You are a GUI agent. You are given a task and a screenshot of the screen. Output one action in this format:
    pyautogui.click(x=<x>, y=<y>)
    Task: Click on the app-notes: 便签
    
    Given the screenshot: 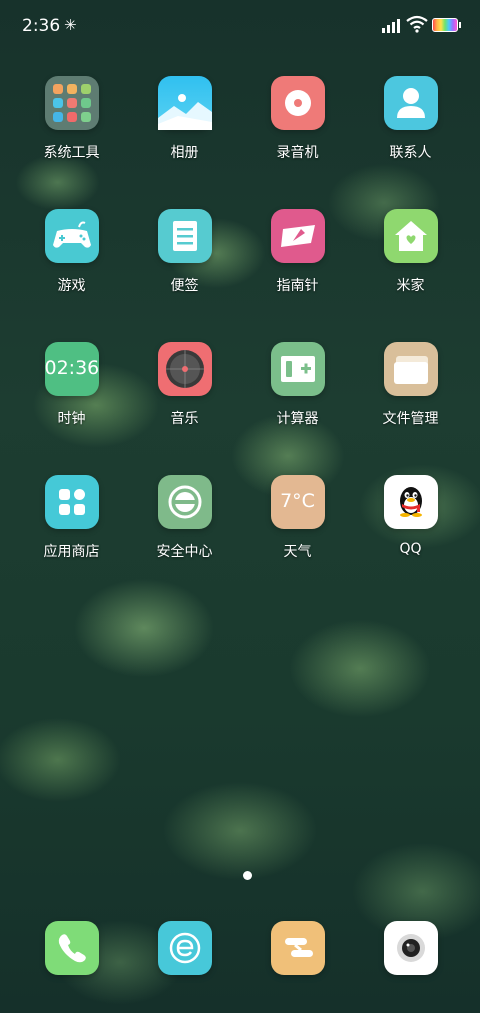 What is the action you would take?
    pyautogui.click(x=184, y=252)
    